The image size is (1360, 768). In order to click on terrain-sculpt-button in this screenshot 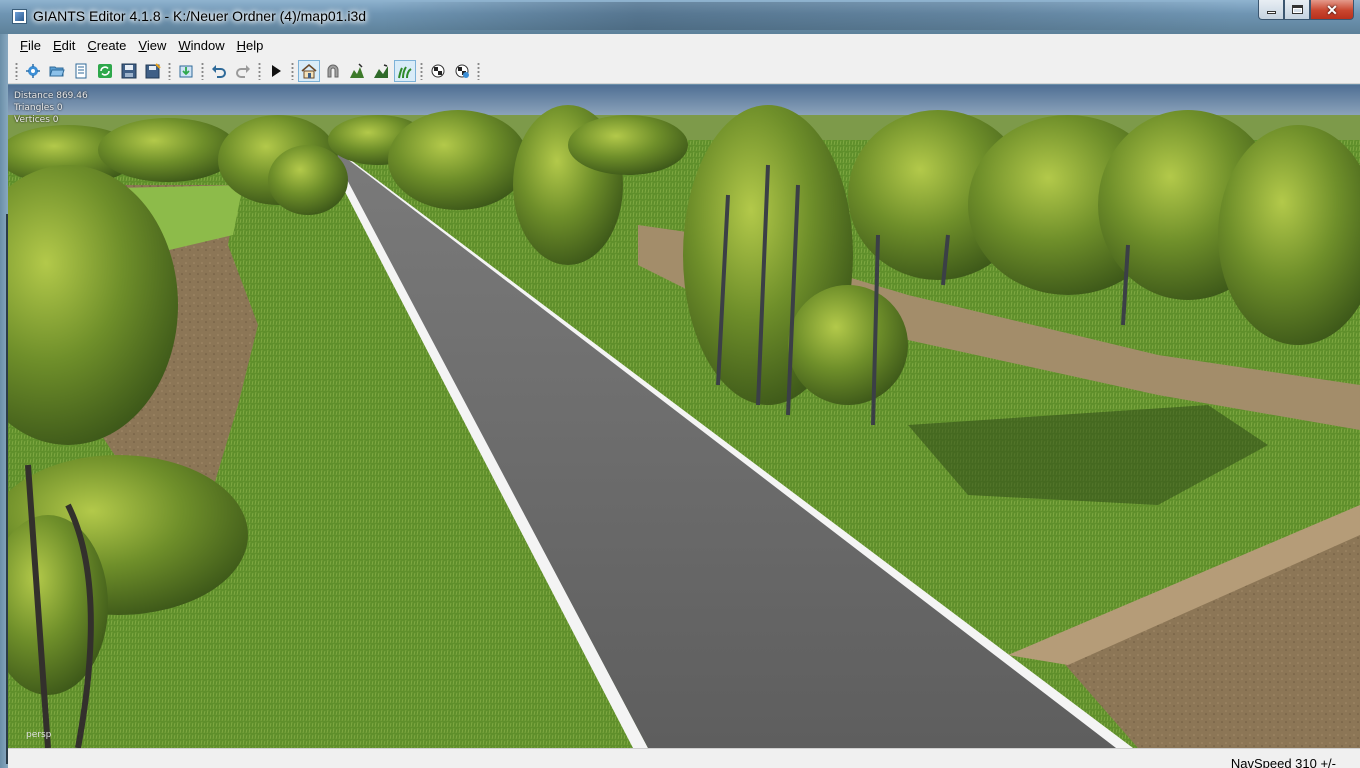, I will do `click(357, 71)`.